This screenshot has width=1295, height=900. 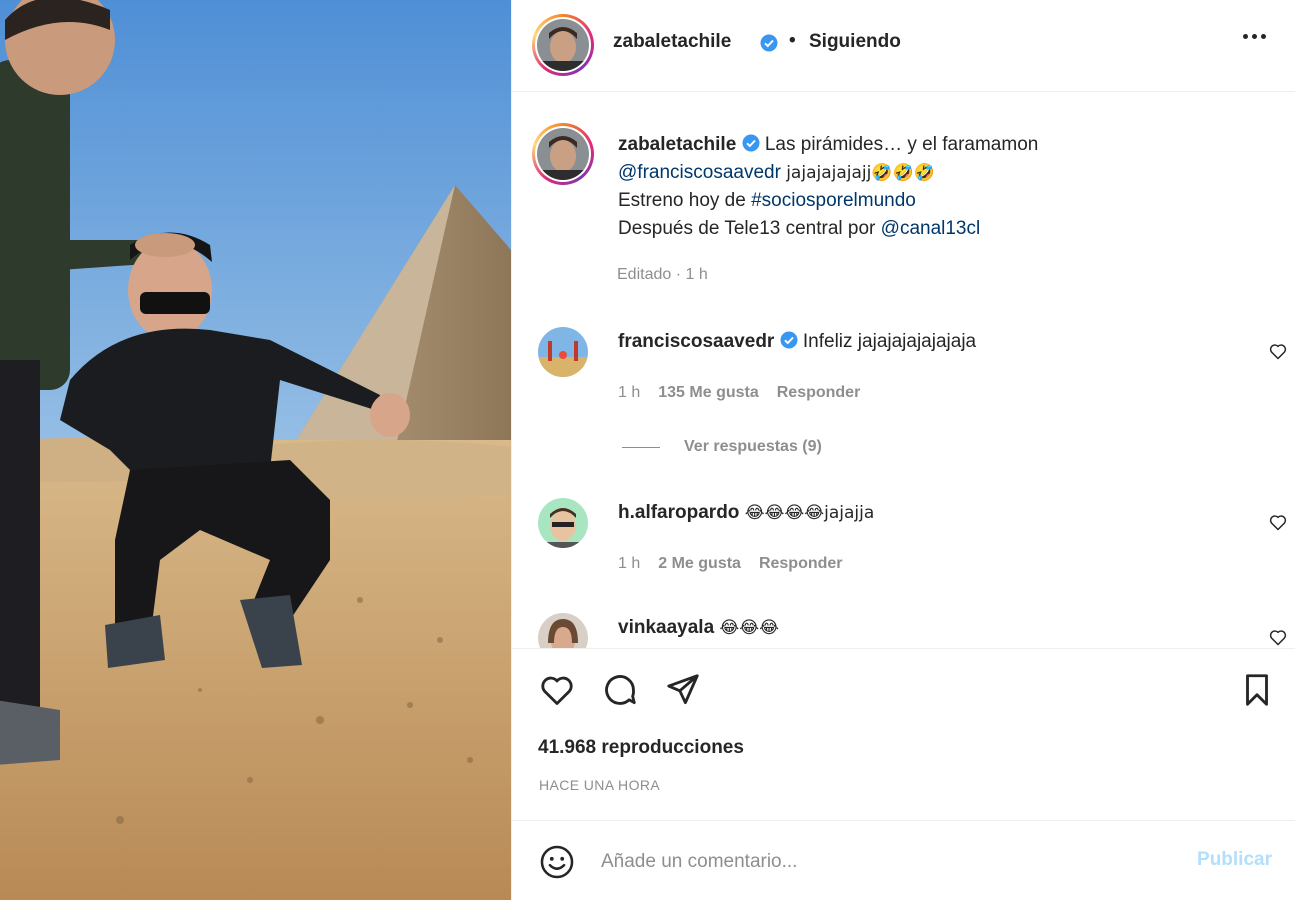 What do you see at coordinates (677, 144) in the screenshot?
I see `caption-username: zabaletachile` at bounding box center [677, 144].